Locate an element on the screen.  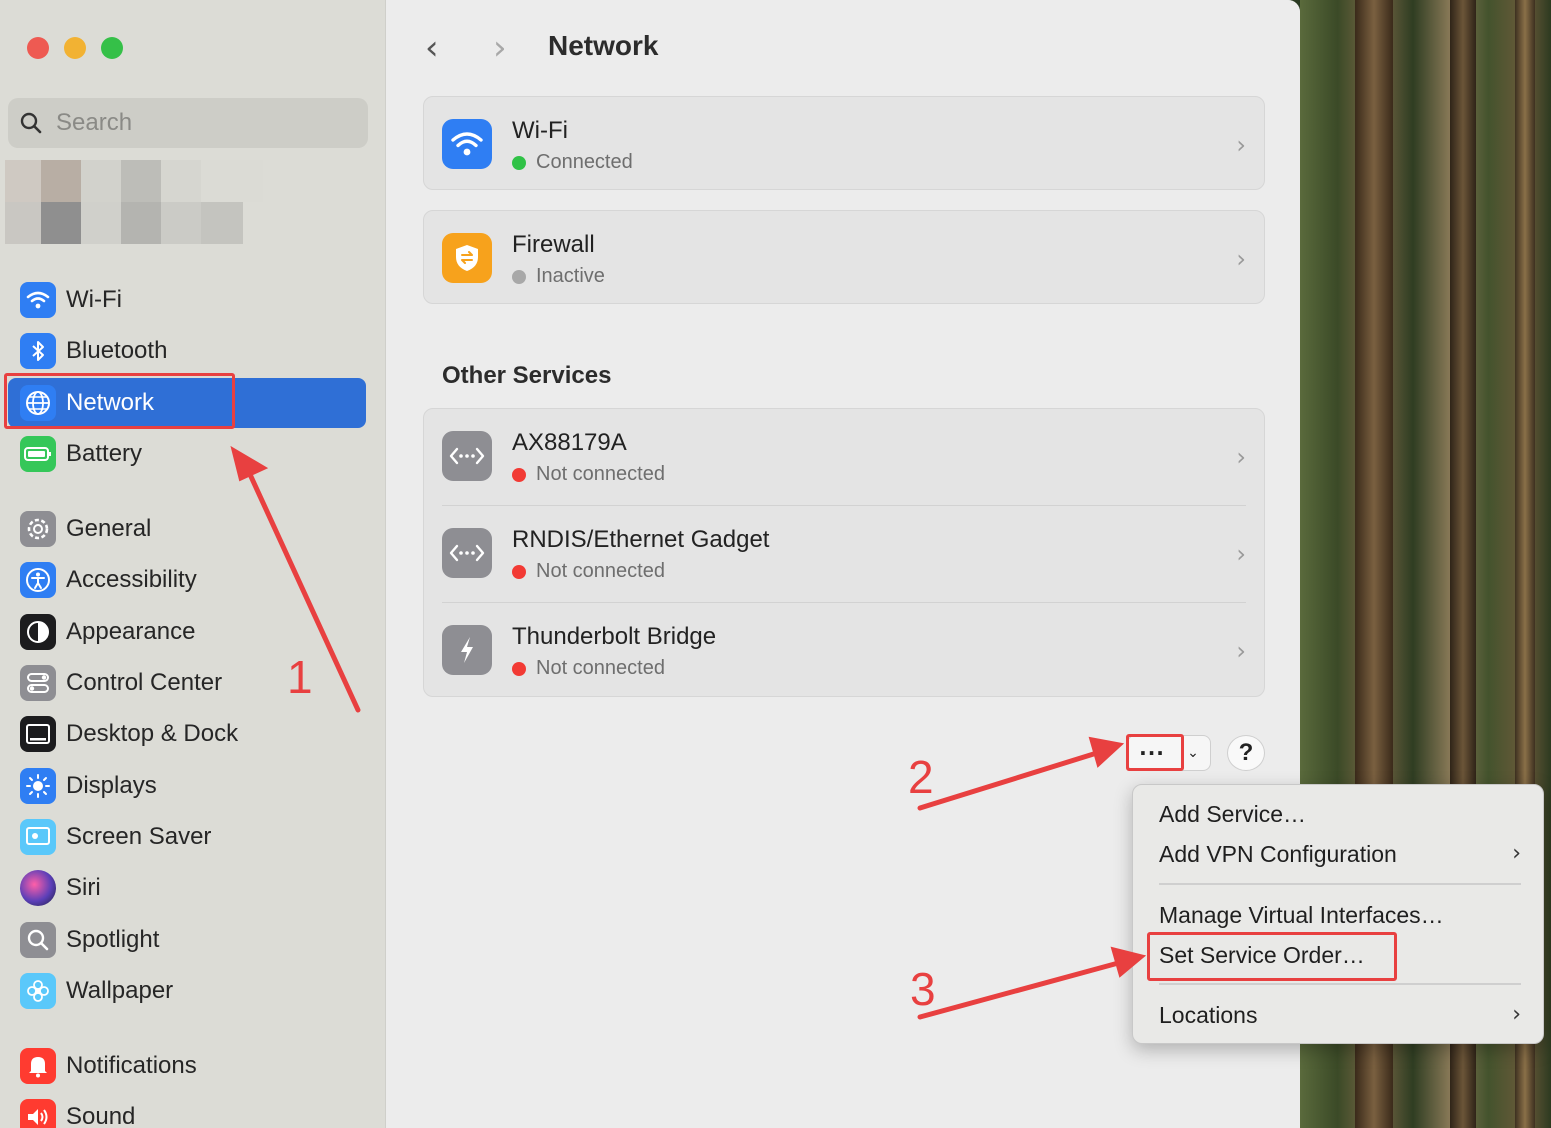
sidebar-item-general: General is located at coordinates (187, 529).